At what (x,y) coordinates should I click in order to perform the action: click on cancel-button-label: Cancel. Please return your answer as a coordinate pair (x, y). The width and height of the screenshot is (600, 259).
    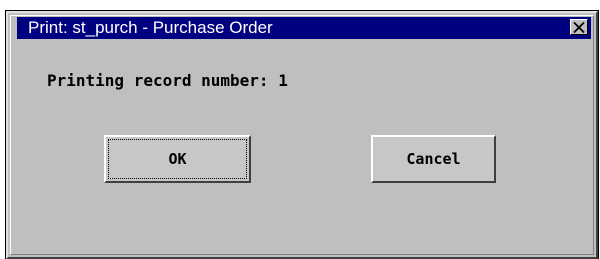
    Looking at the image, I should click on (433, 159).